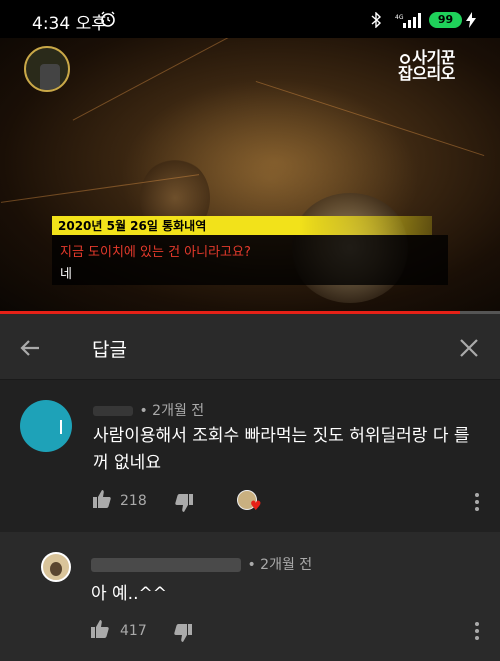 The width and height of the screenshot is (500, 661). Describe the element at coordinates (109, 350) in the screenshot. I see `reply-title: 답글` at that location.